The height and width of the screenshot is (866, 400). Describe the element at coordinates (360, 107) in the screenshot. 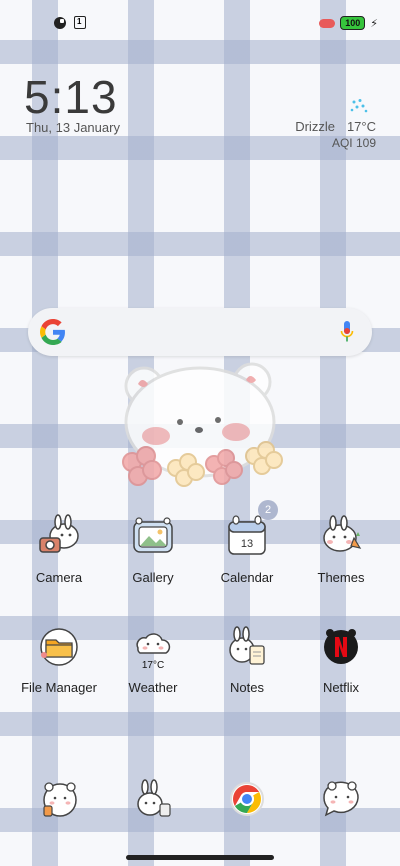

I see `drizzle-icon` at that location.